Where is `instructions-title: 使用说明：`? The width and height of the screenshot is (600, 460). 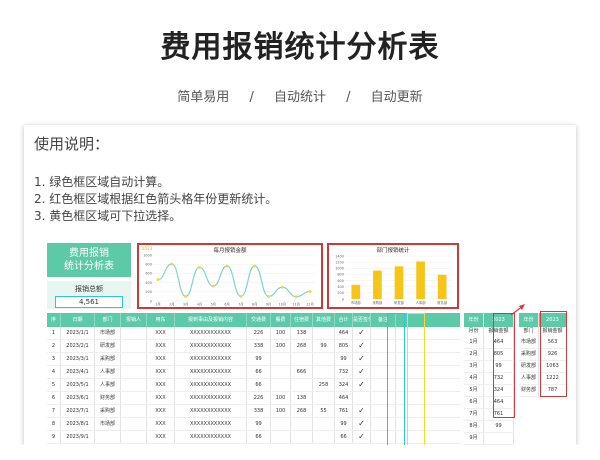 instructions-title: 使用说明： is located at coordinates (72, 144).